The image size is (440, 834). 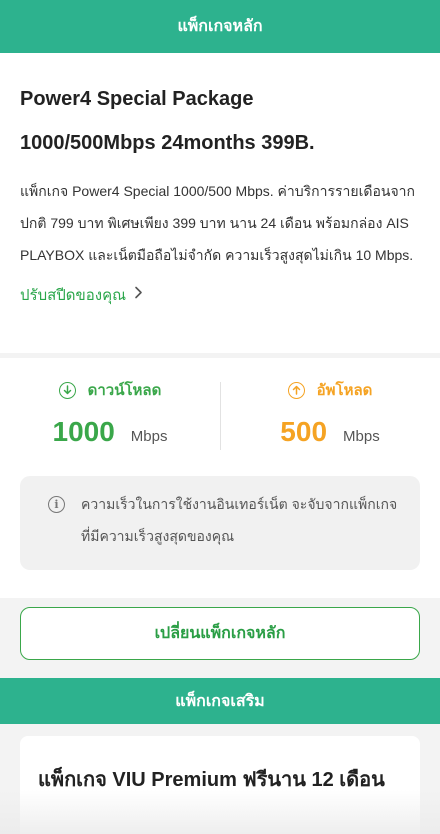 What do you see at coordinates (67, 390) in the screenshot?
I see `download-arrow-icon` at bounding box center [67, 390].